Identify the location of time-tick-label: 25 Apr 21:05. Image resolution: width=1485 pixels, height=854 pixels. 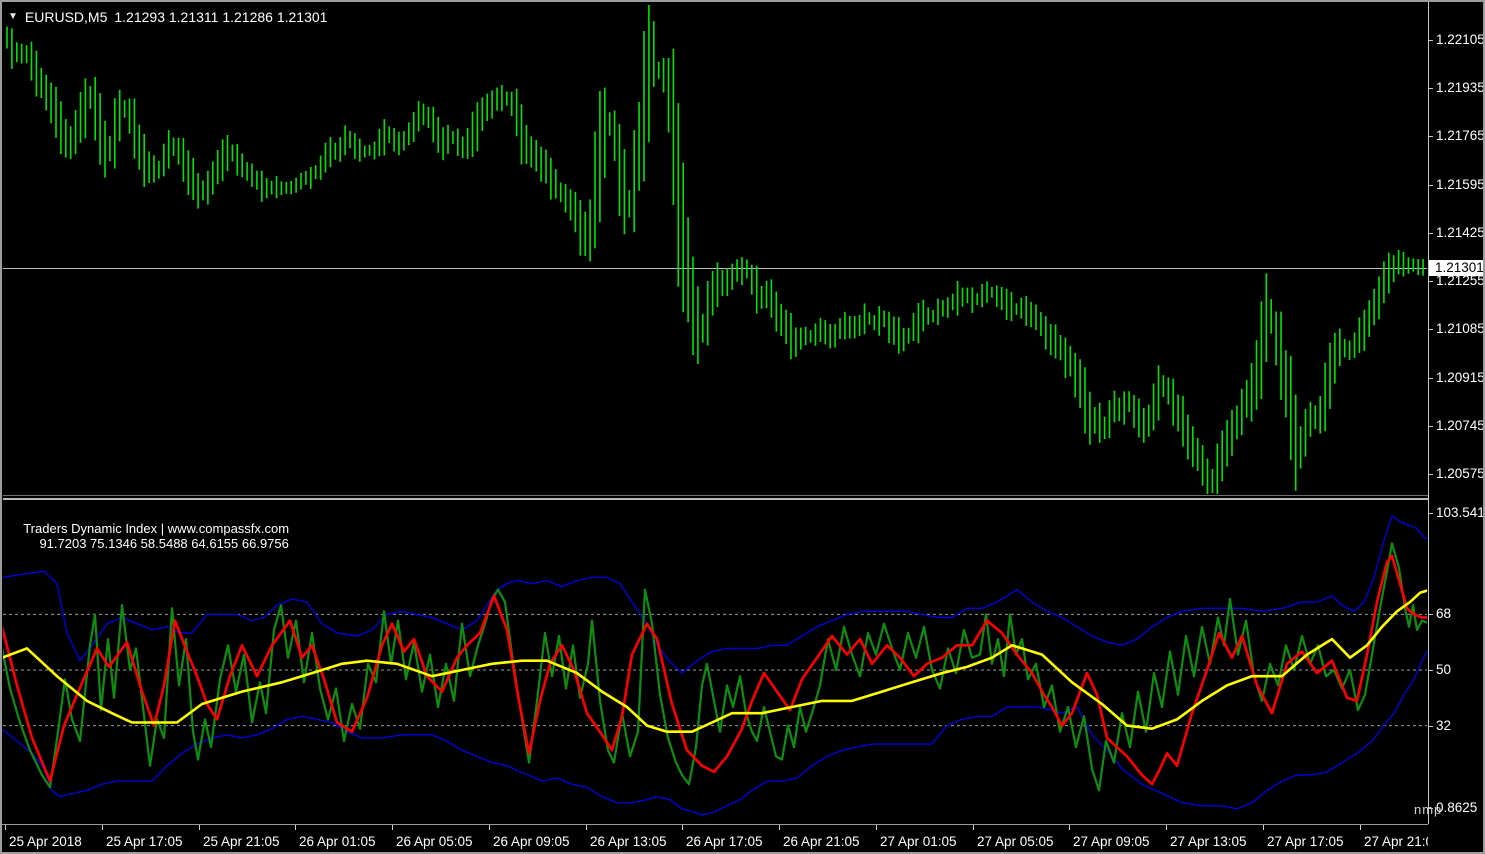
(241, 841).